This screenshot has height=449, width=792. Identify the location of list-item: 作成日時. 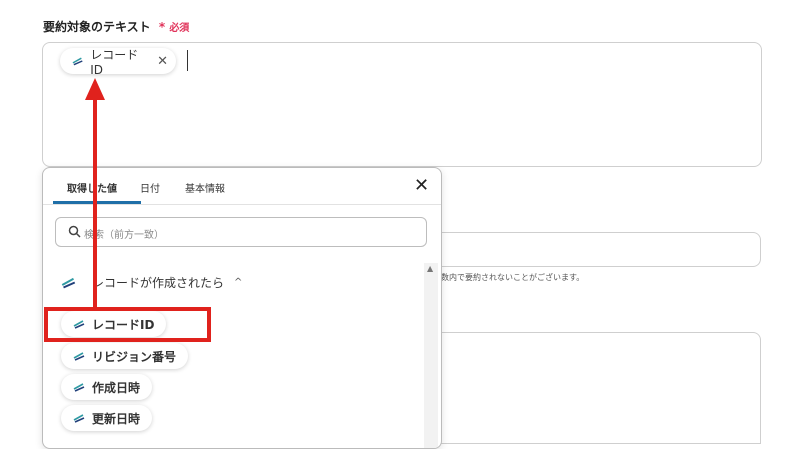
(107, 387).